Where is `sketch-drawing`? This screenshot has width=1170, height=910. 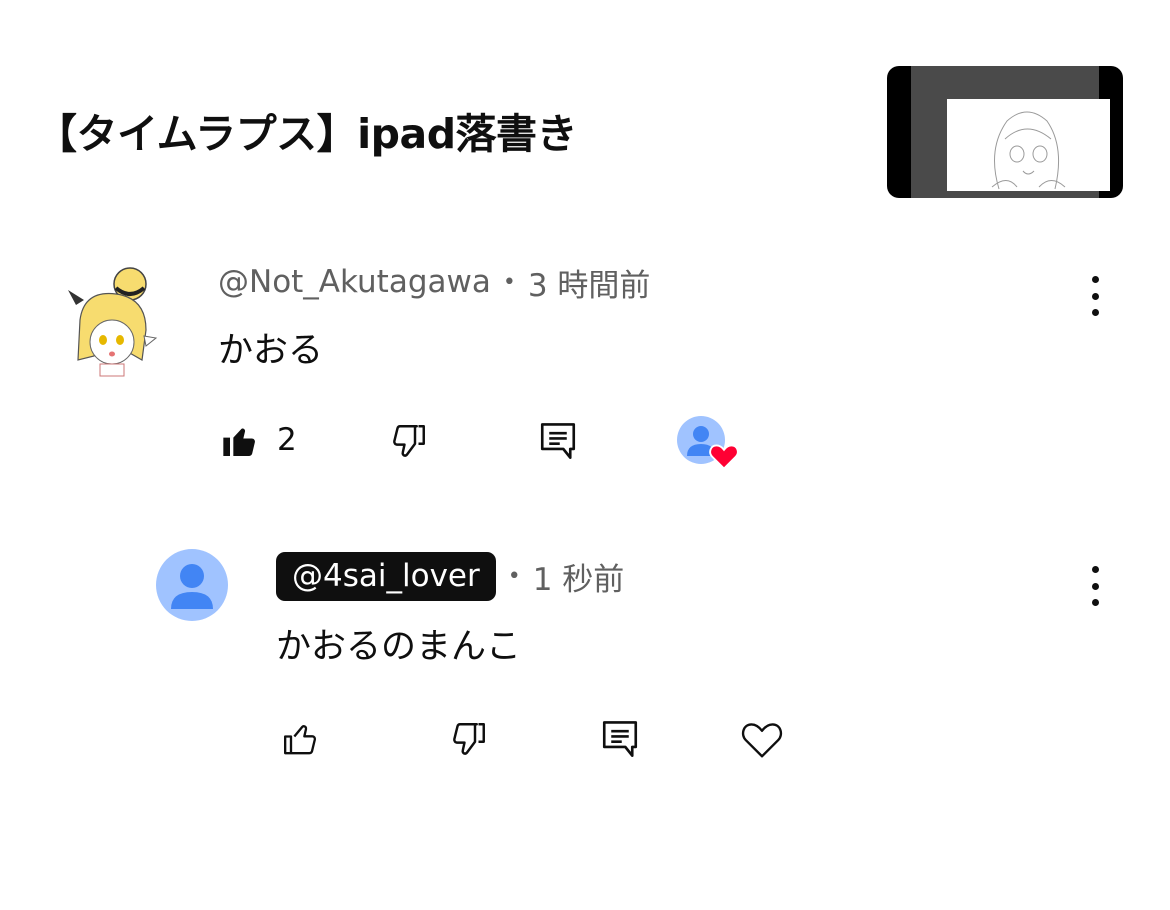 sketch-drawing is located at coordinates (1028, 150).